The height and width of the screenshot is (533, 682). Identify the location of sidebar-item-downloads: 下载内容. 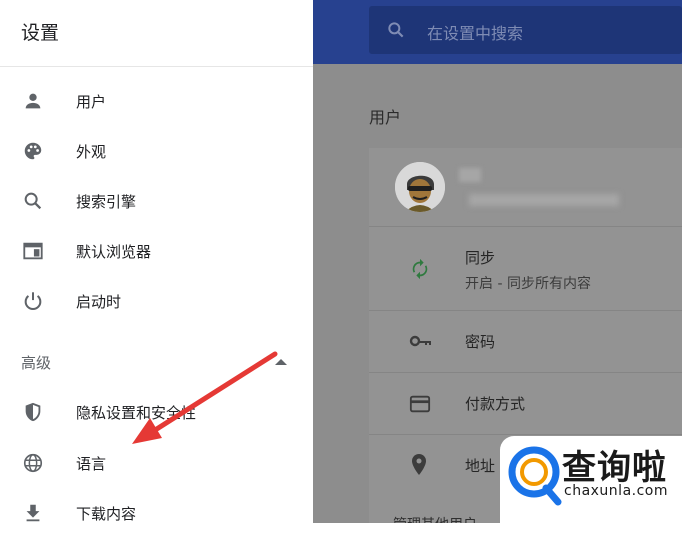
(156, 513).